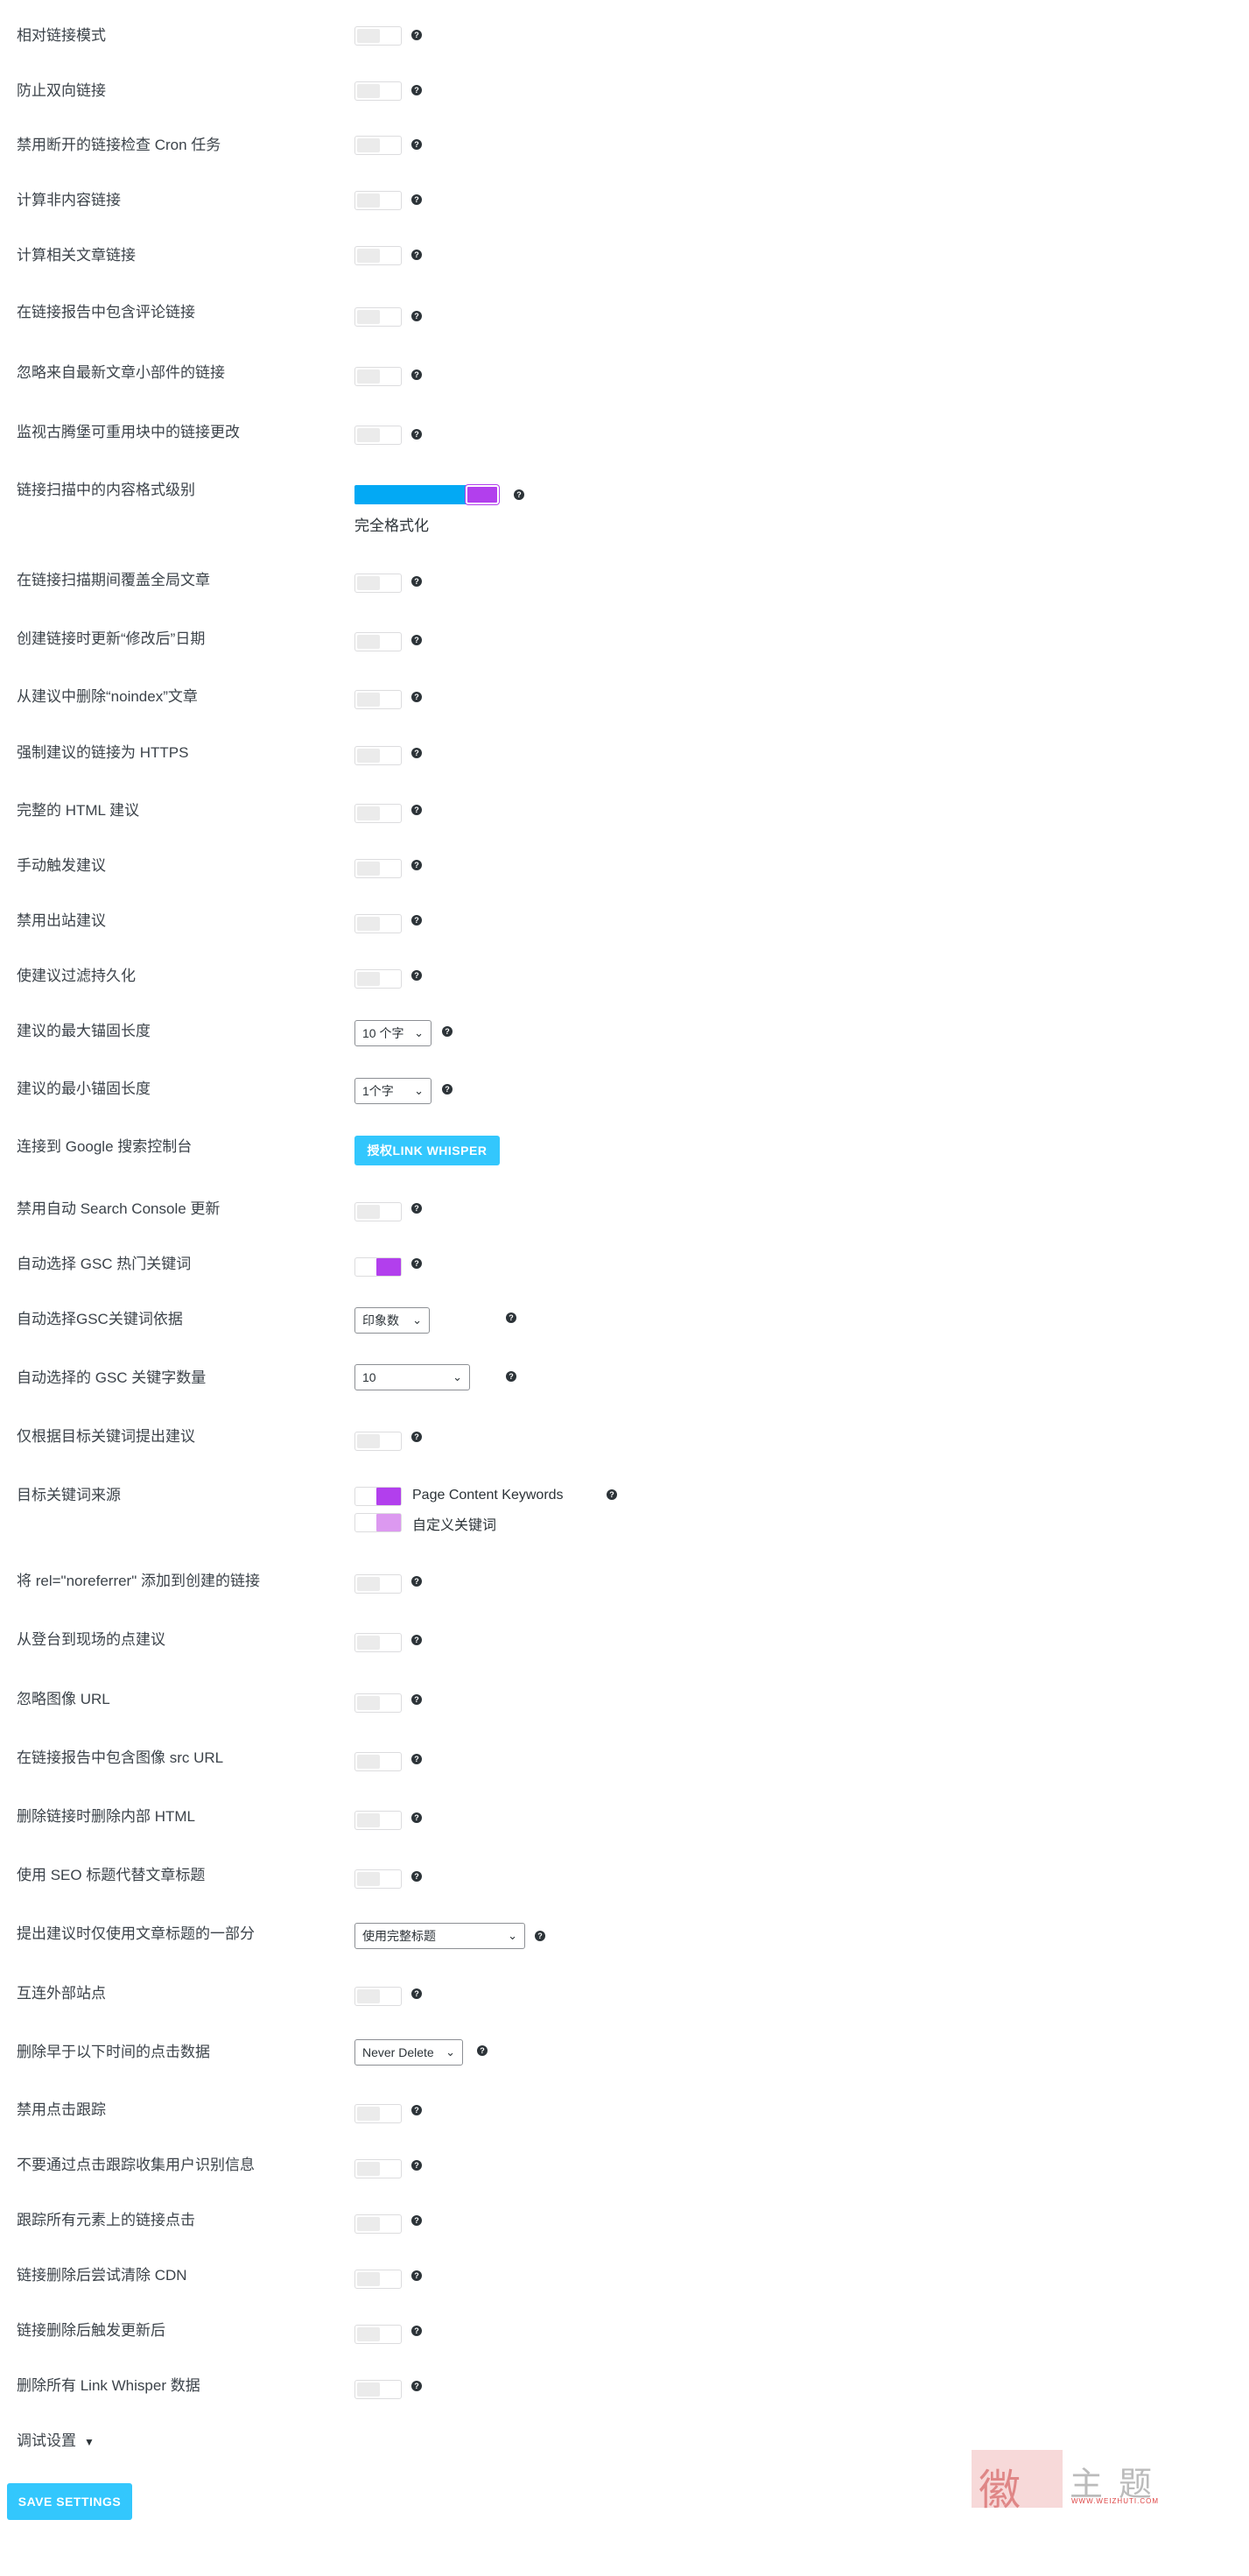 This screenshot has width=1249, height=2576. Describe the element at coordinates (69, 2501) in the screenshot. I see `save-settings-button: SAVE SETTINGS` at that location.